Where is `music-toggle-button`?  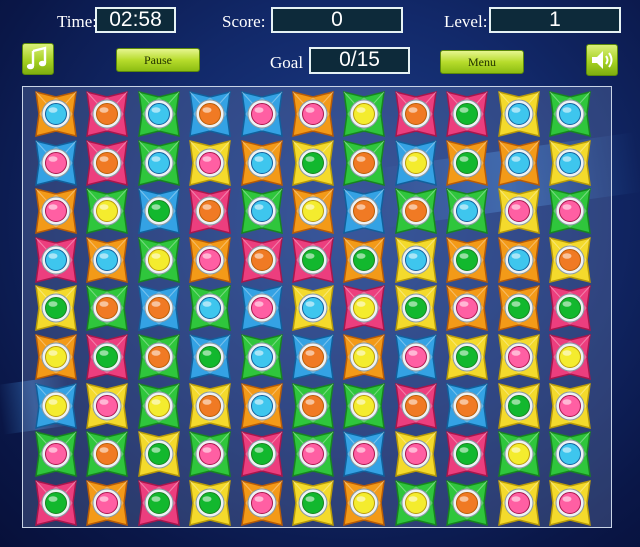 music-toggle-button is located at coordinates (38, 59).